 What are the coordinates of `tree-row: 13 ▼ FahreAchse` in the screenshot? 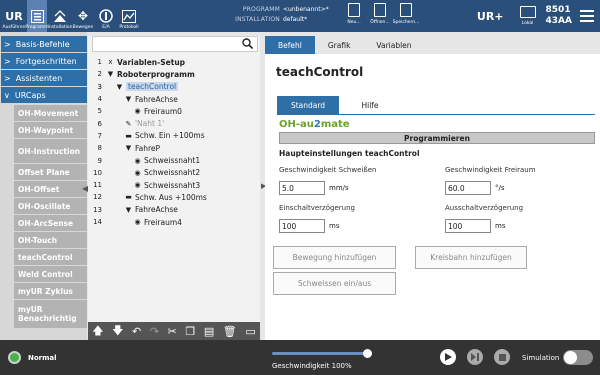 It's located at (174, 210).